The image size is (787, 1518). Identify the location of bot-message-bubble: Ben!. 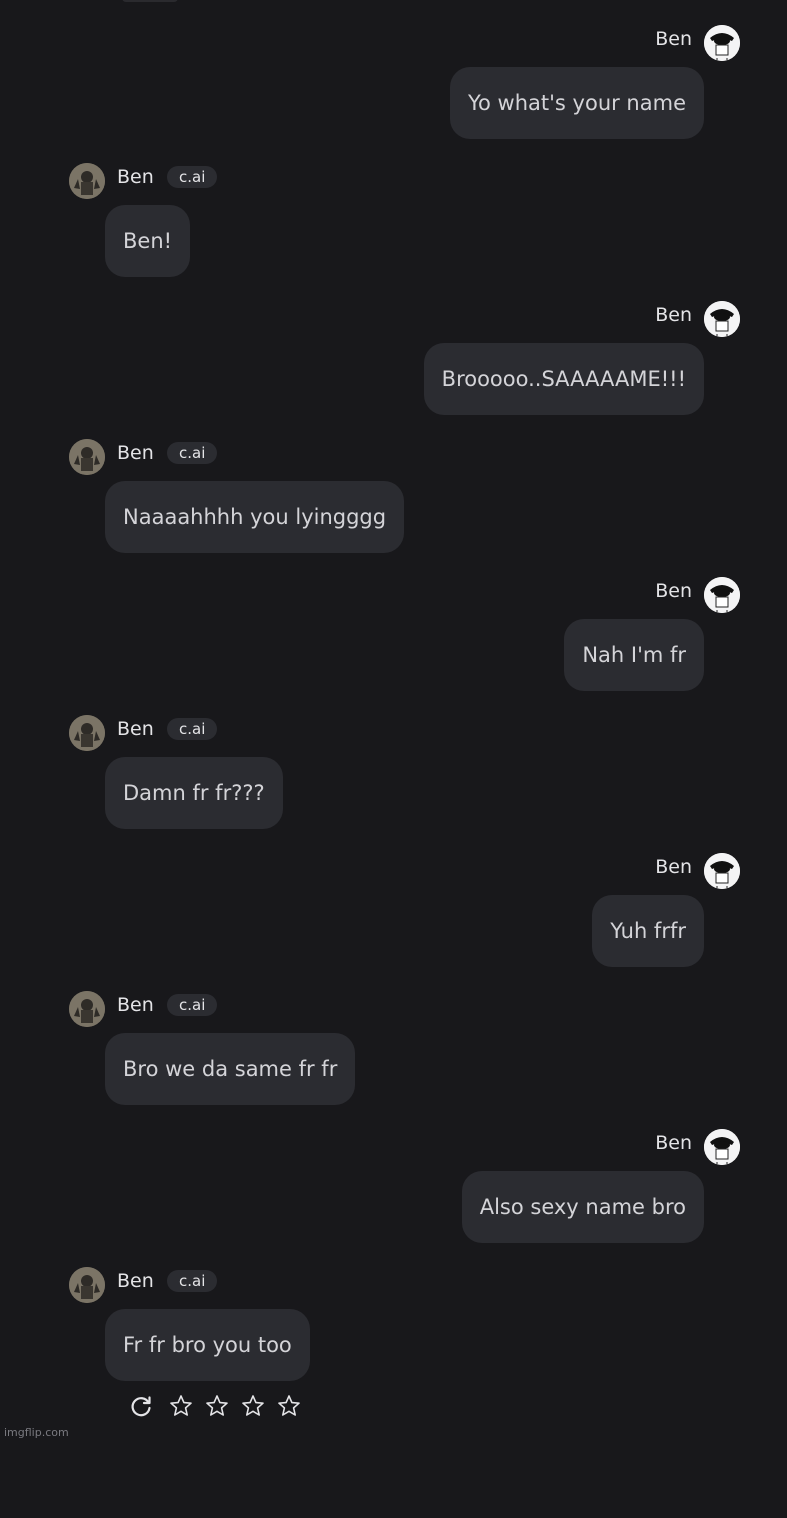
(148, 241).